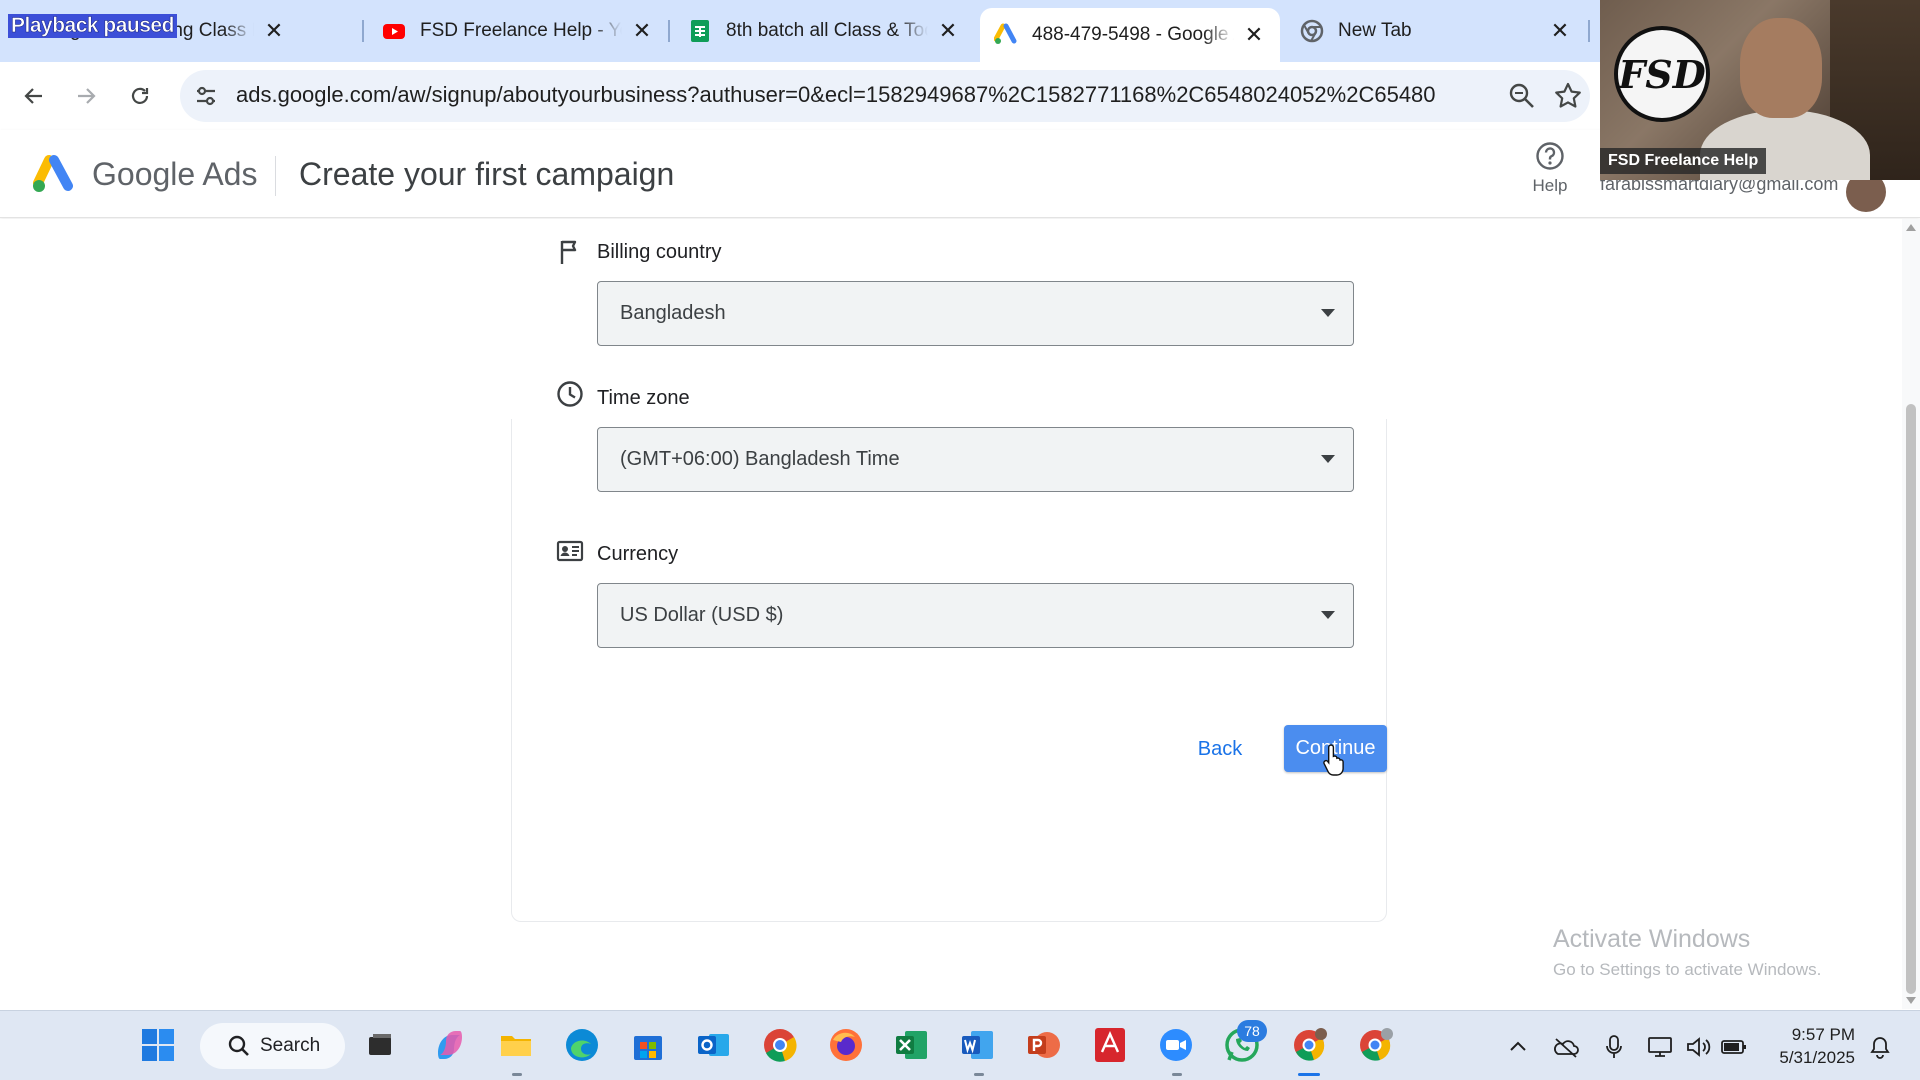 The width and height of the screenshot is (1920, 1080). What do you see at coordinates (1006, 35) in the screenshot?
I see `google-ads-icon` at bounding box center [1006, 35].